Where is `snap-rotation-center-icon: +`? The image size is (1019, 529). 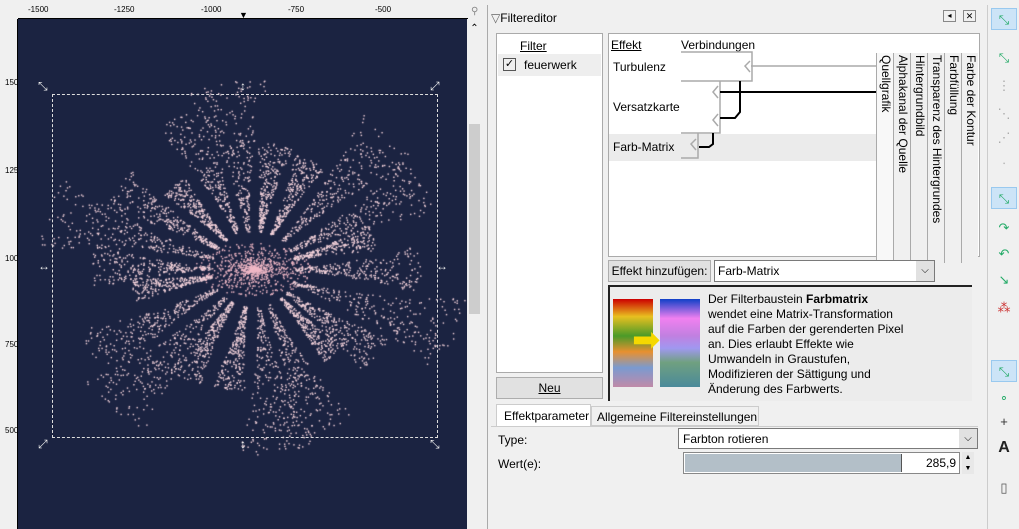
snap-rotation-center-icon: + is located at coordinates (1004, 422).